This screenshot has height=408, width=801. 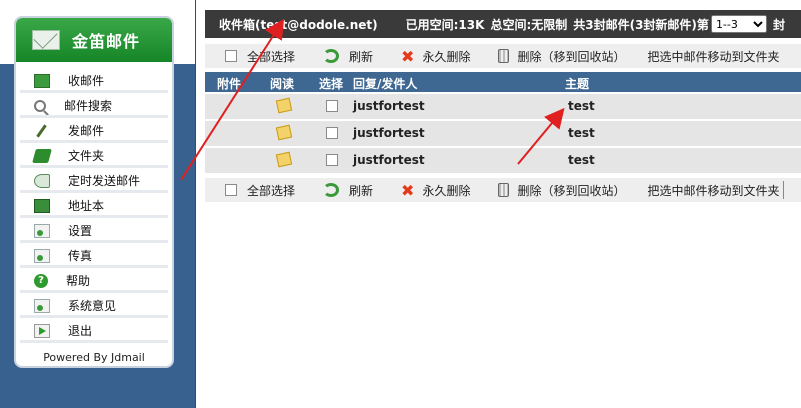 I want to click on select-all-bottom: 全部选择, so click(x=260, y=190).